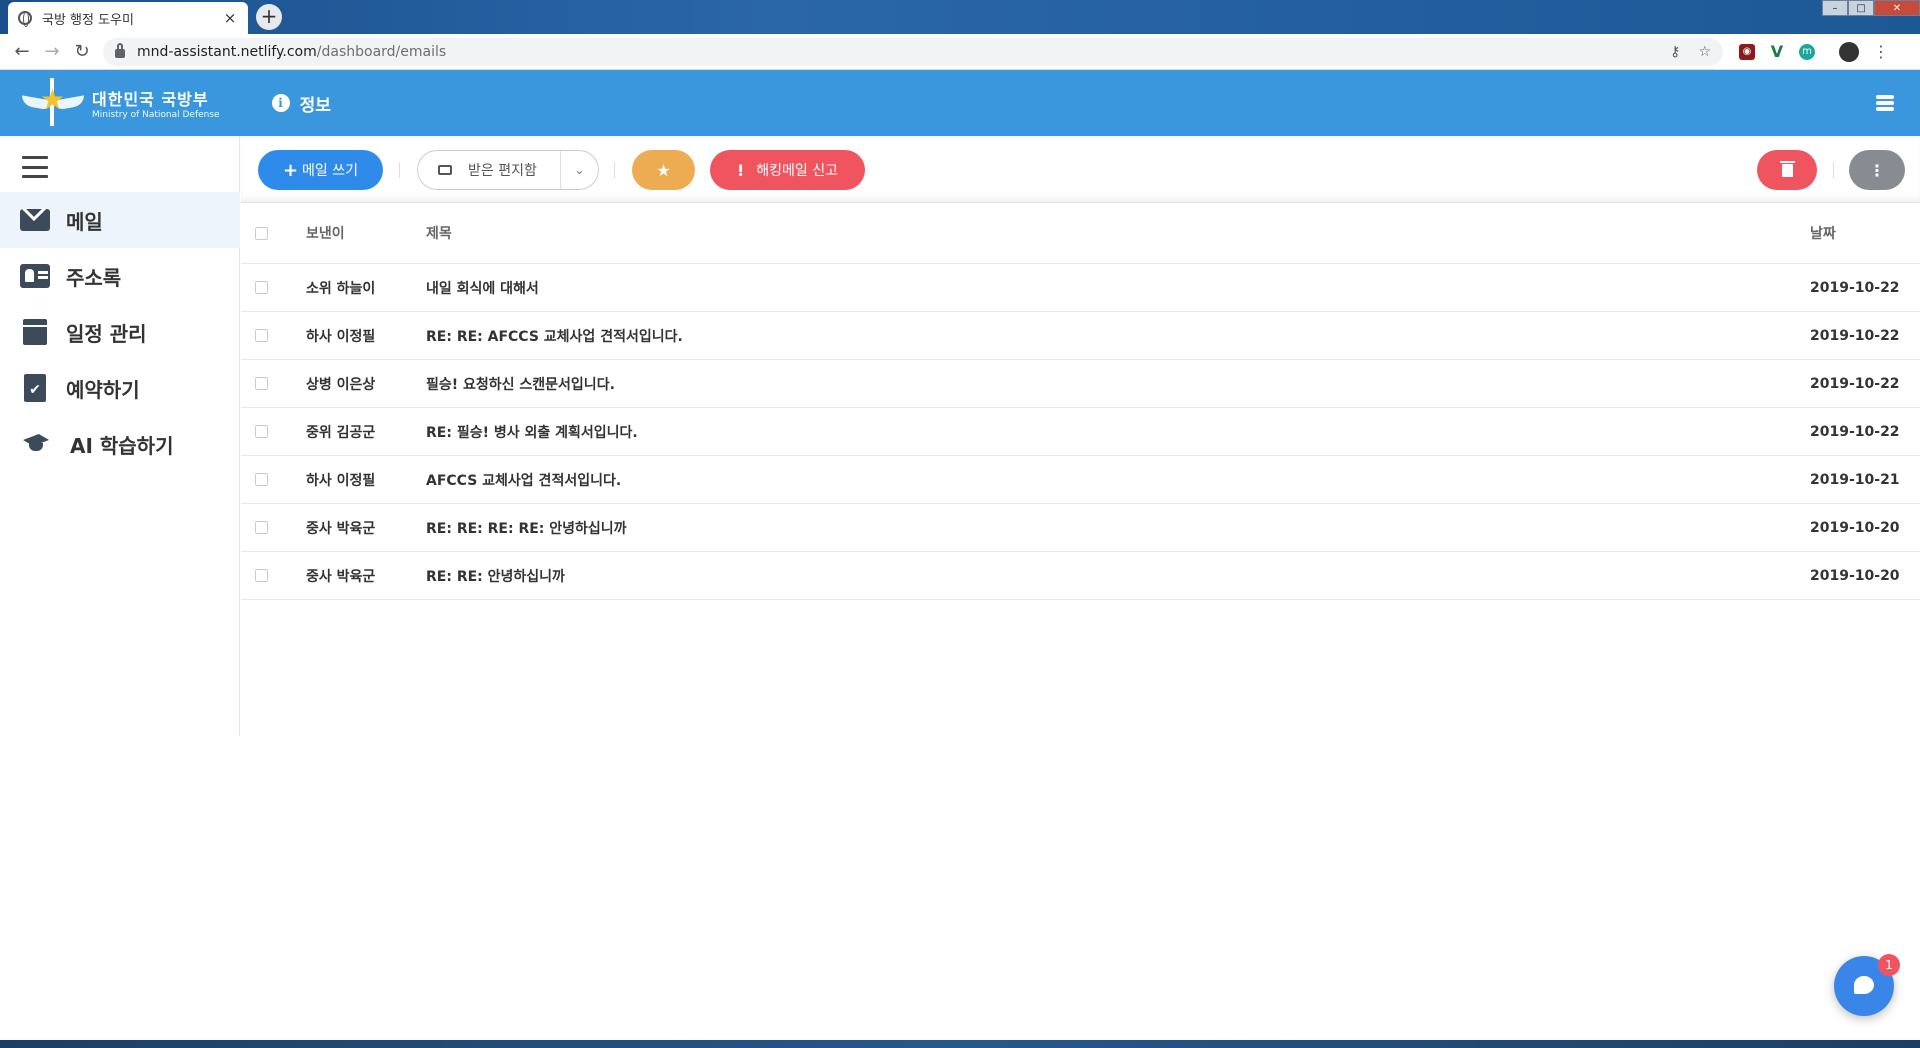 This screenshot has height=1048, width=1920. Describe the element at coordinates (1704, 52) in the screenshot. I see `bookmark-star-icon: ☆` at that location.